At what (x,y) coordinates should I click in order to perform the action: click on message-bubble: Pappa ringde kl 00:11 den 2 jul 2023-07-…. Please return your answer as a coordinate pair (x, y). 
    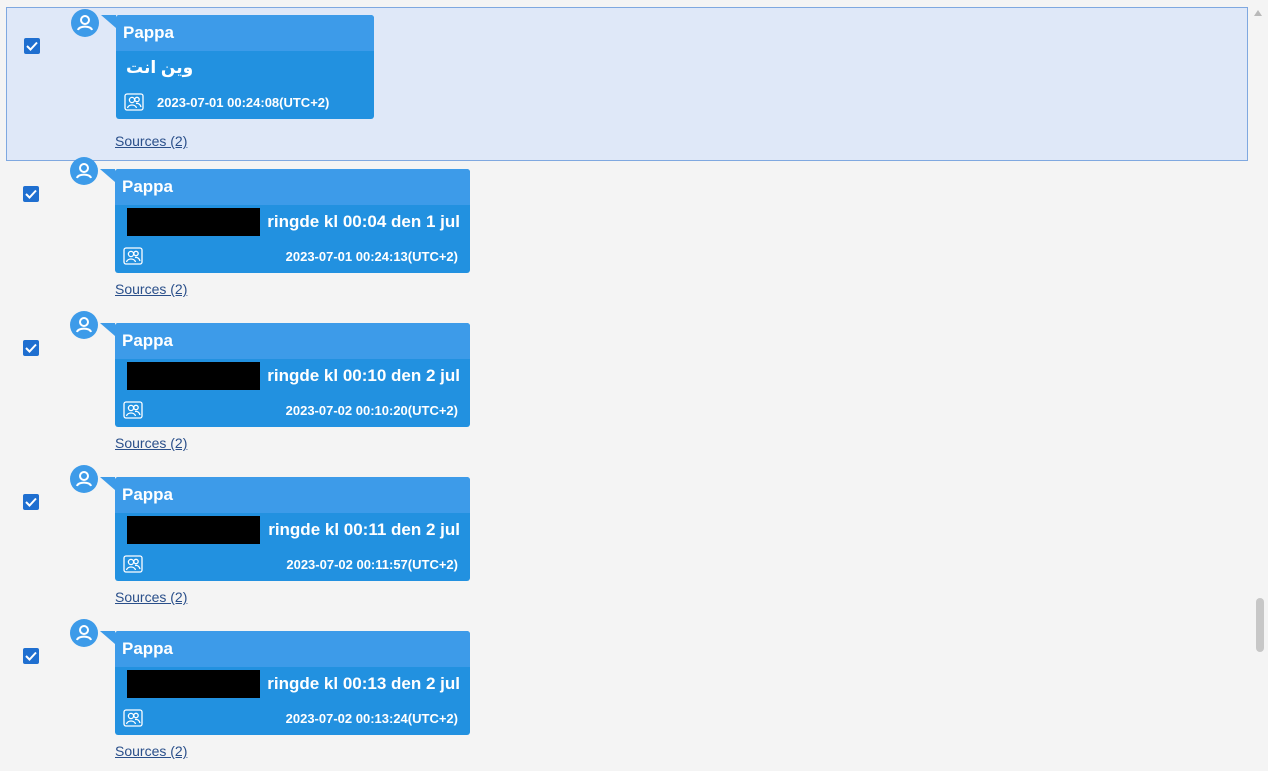
    Looking at the image, I should click on (292, 529).